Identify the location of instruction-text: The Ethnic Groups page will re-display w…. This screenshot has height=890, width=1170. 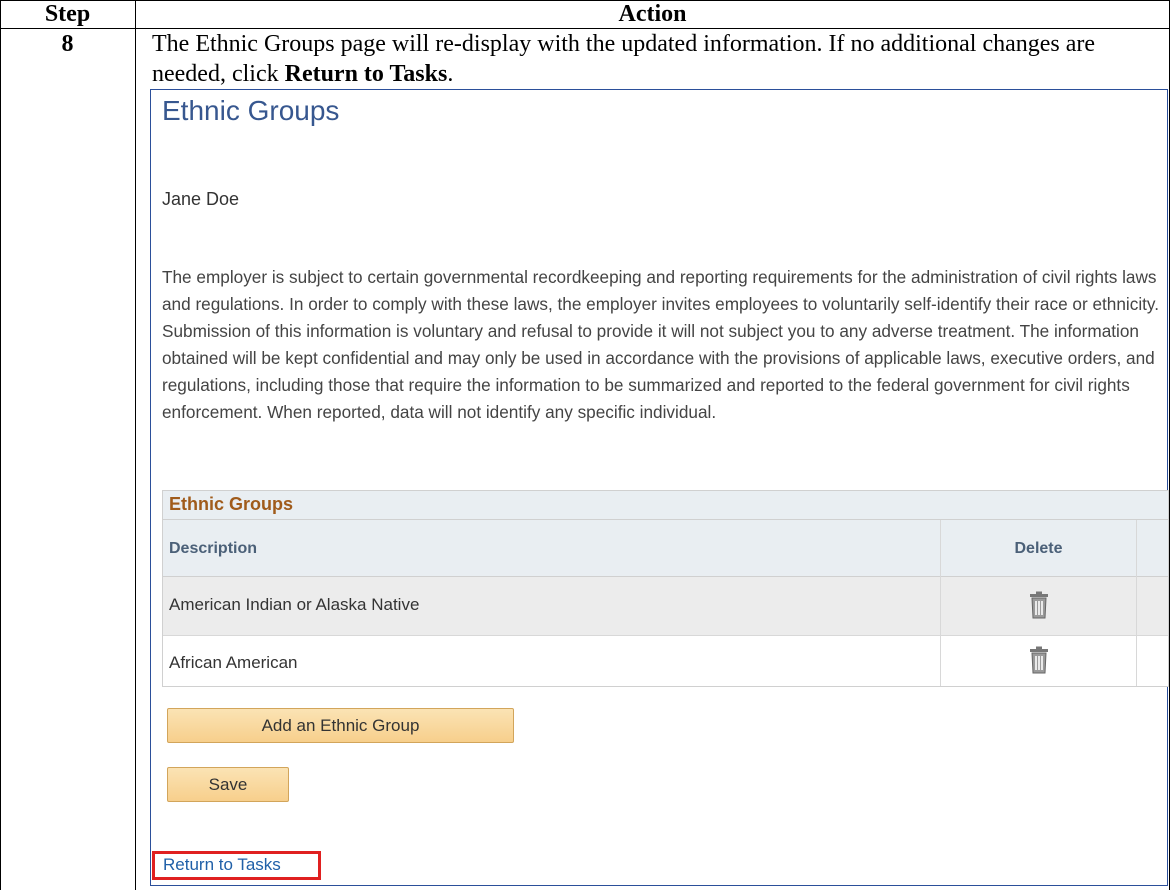
(657, 59).